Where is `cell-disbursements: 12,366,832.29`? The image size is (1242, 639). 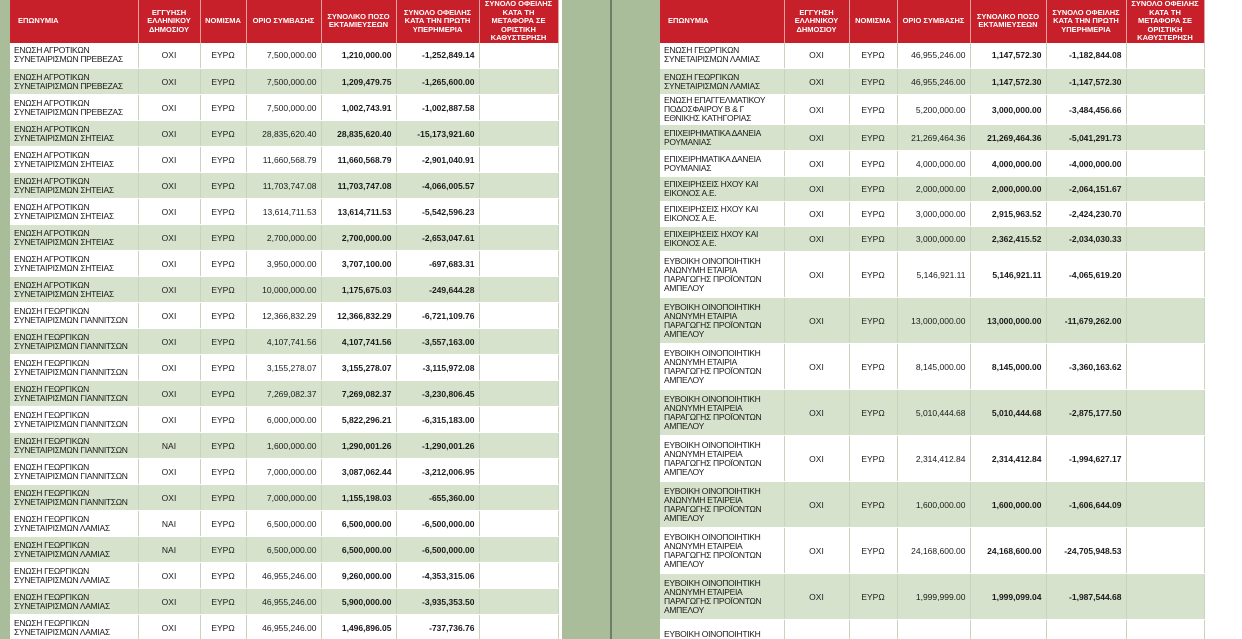 cell-disbursements: 12,366,832.29 is located at coordinates (359, 315).